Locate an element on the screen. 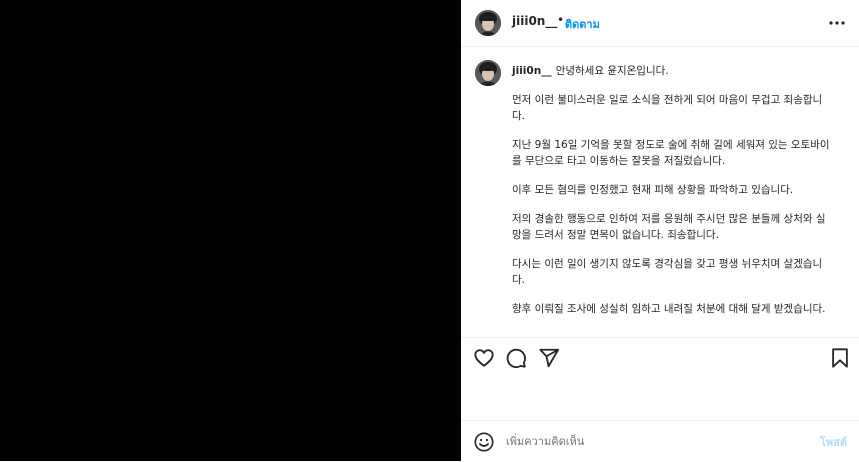 The height and width of the screenshot is (462, 859). follow-button: ติดตาม is located at coordinates (582, 24).